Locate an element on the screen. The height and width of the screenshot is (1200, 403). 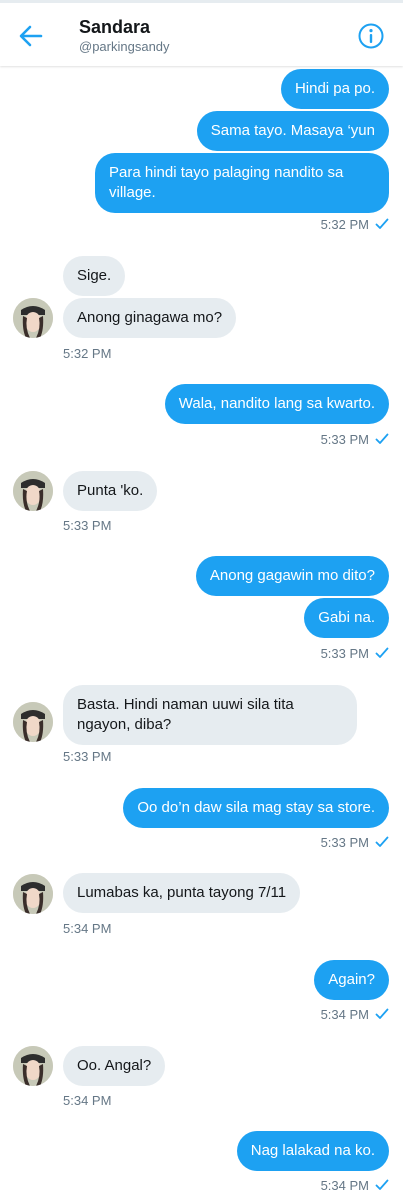
info-icon is located at coordinates (371, 36).